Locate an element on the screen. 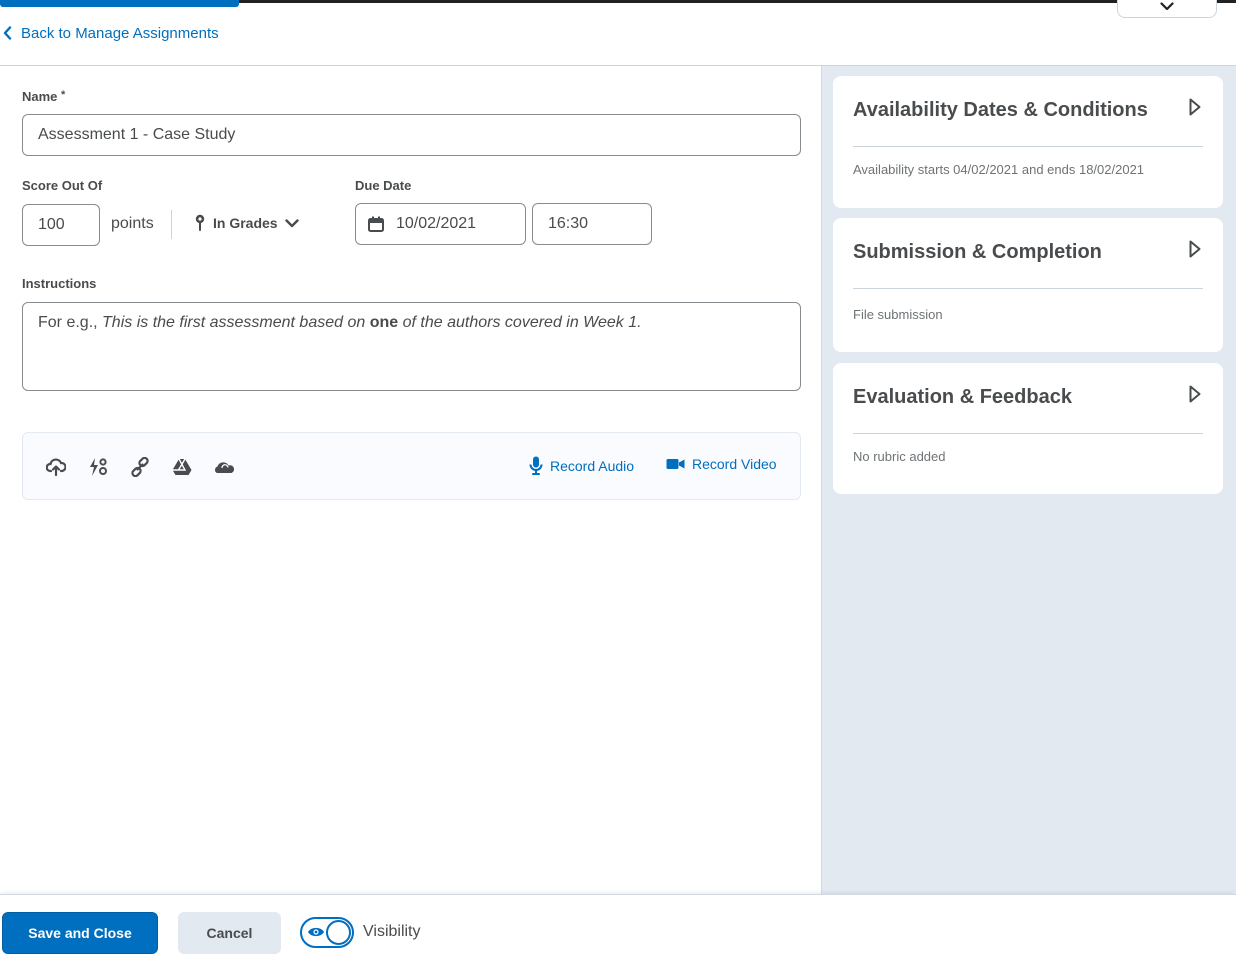 This screenshot has height=966, width=1236. name-label-text: Name is located at coordinates (40, 96).